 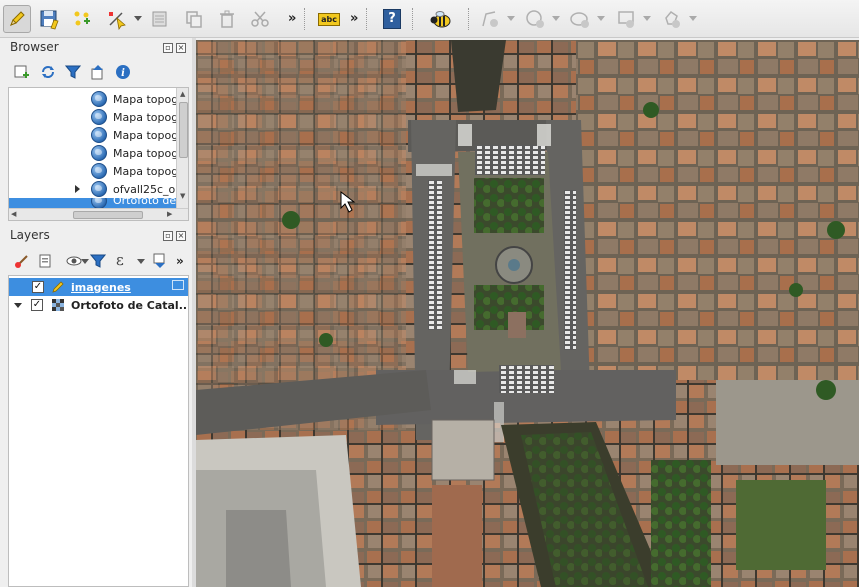 I want to click on filter-legend-button, so click(x=98, y=262).